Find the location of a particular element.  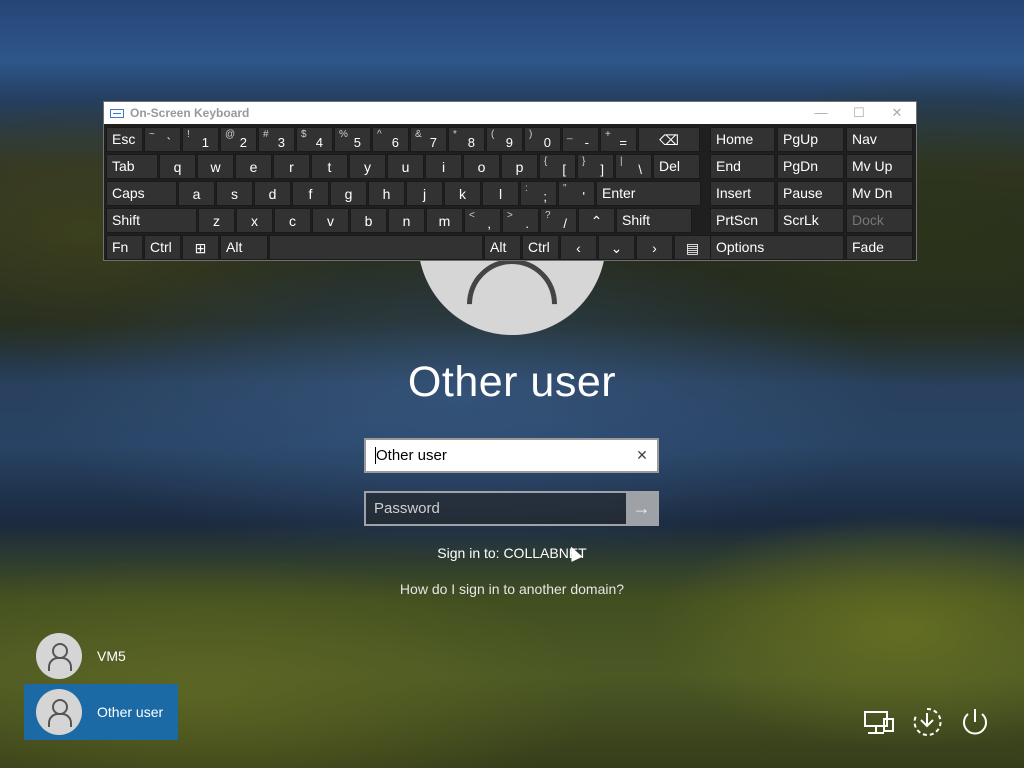

osk-key: k is located at coordinates (462, 193).